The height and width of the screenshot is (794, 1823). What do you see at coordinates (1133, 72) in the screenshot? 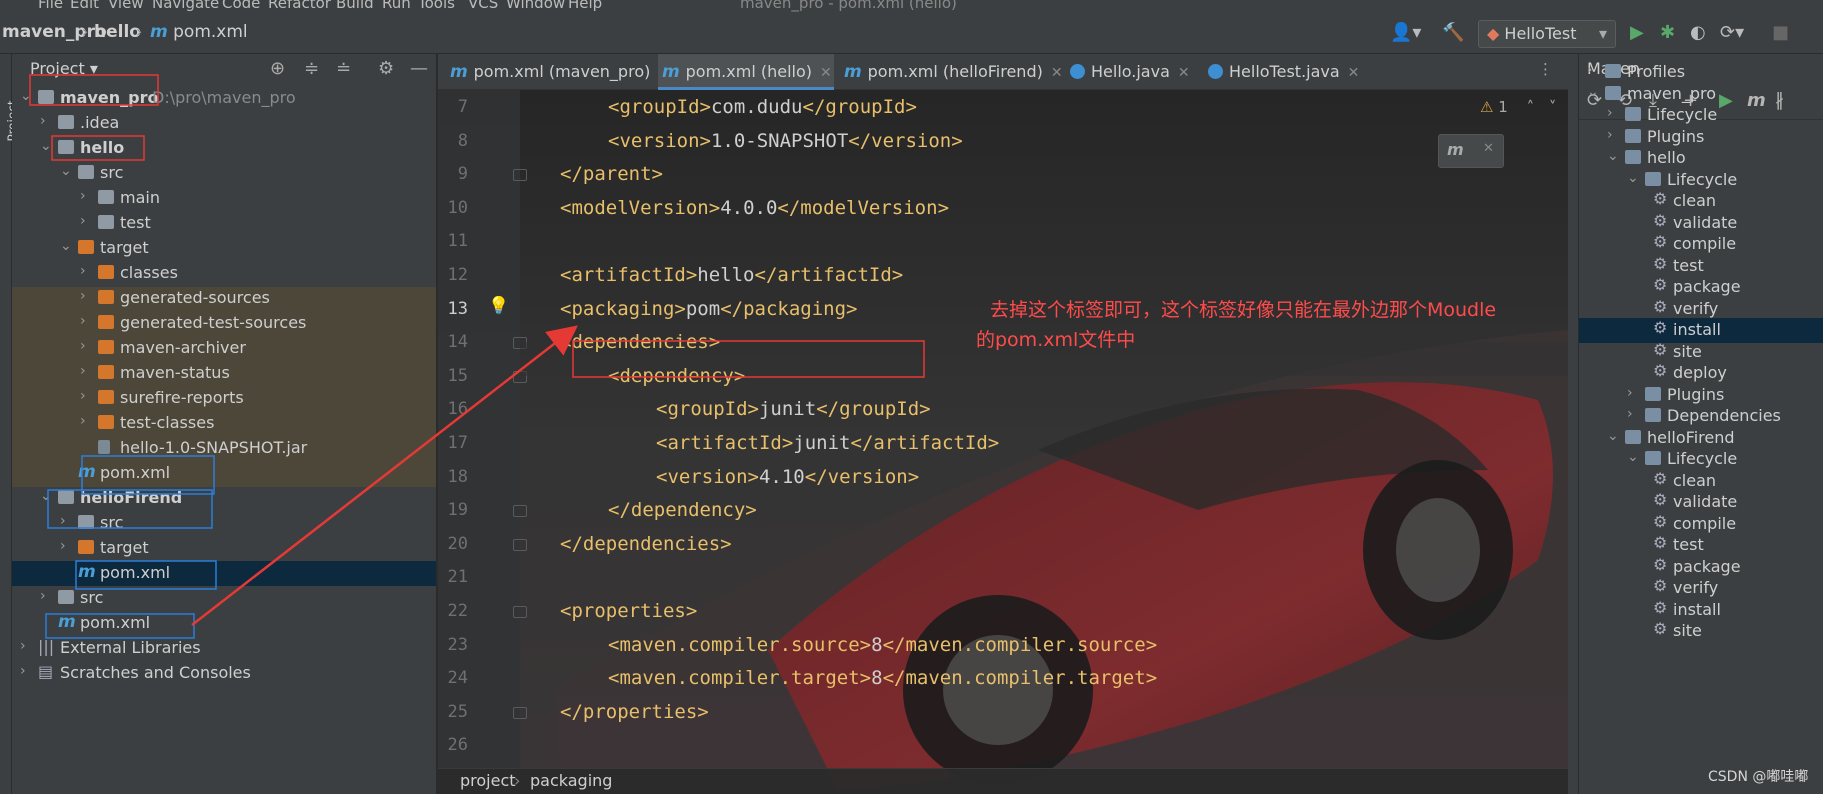
I see `tab-hello-java: Hello.java ✕` at bounding box center [1133, 72].